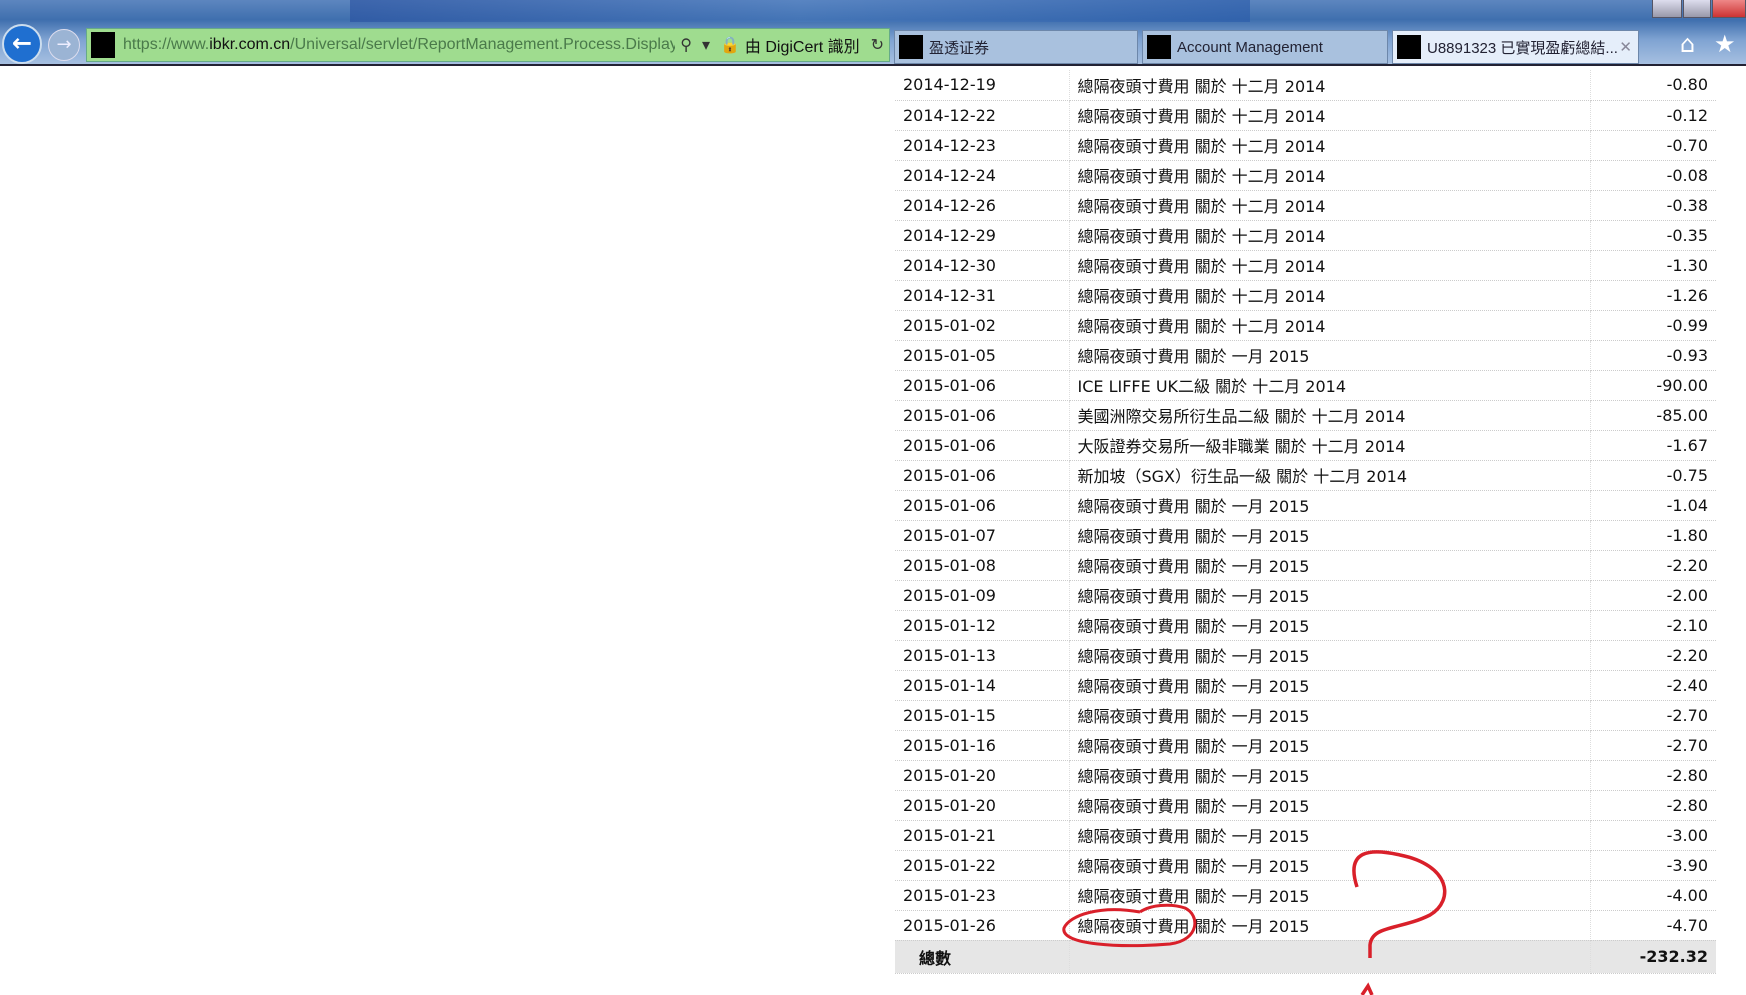 This screenshot has width=1746, height=995. I want to click on circle-annotation, so click(1129, 925).